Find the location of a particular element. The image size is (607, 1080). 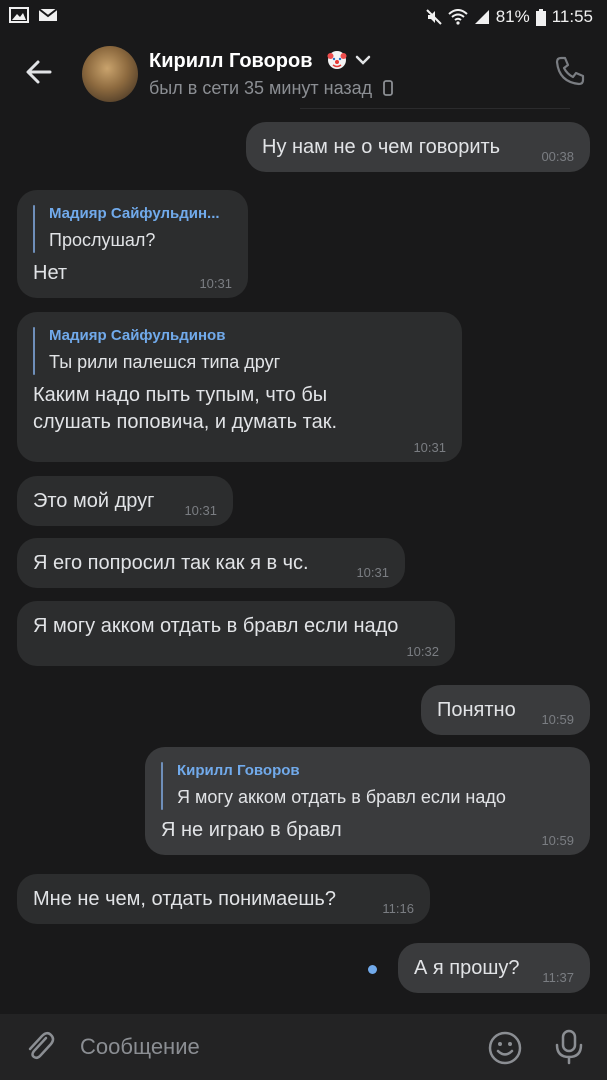

name-extras is located at coordinates (349, 60).